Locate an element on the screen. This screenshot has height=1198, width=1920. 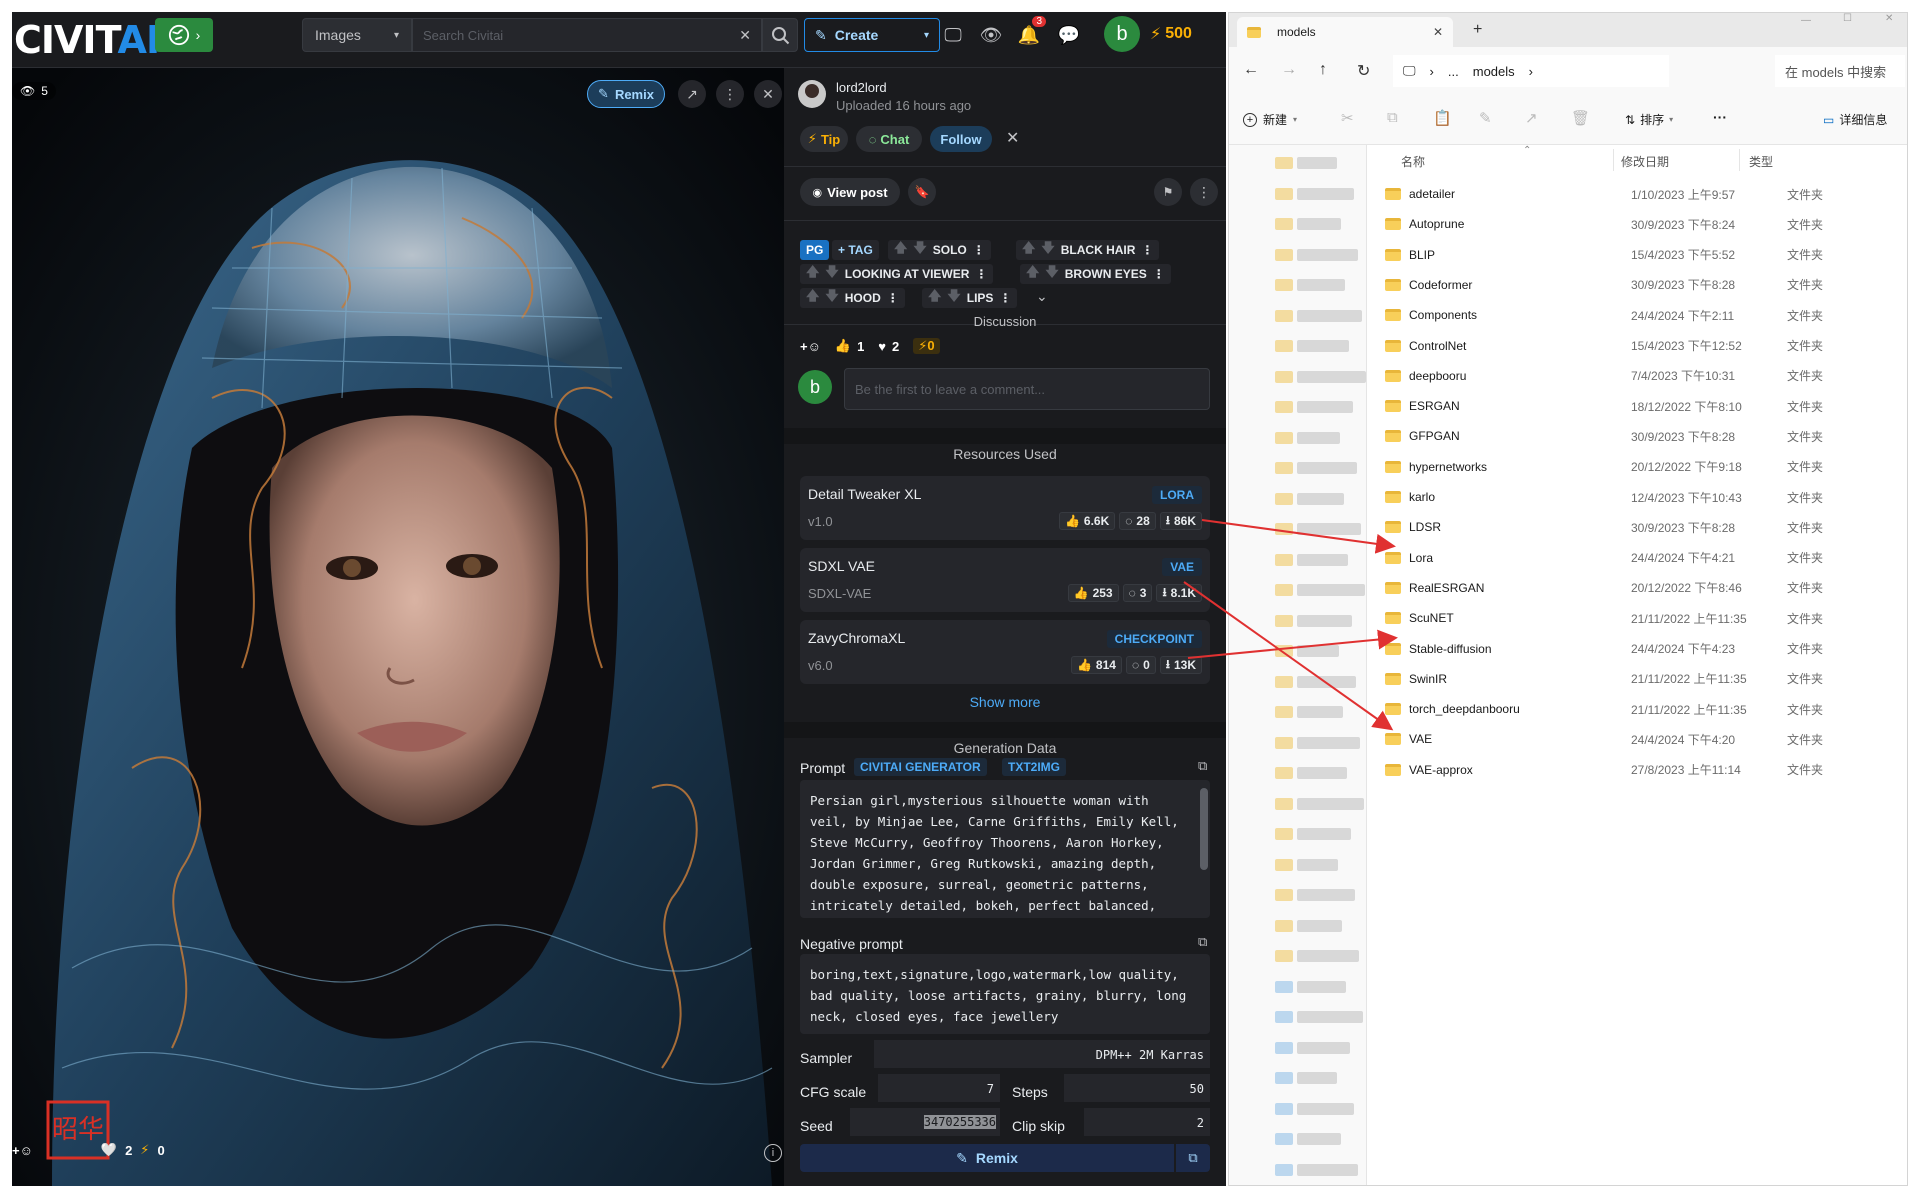
folder-row: torch_deepdanbooru 21/11/2022 上午11:35 文件夹 is located at coordinates (1637, 709).